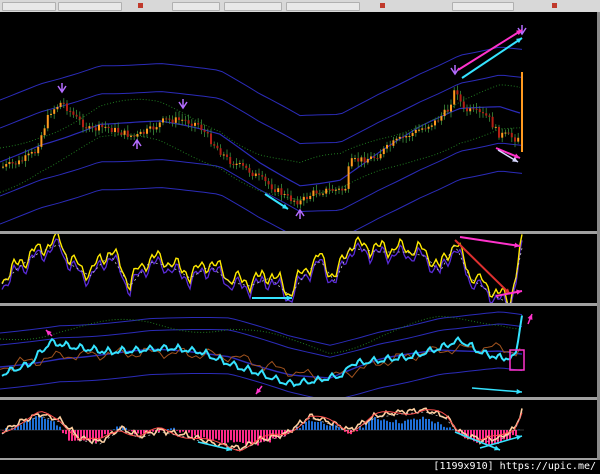  Describe the element at coordinates (548, 466) in the screenshot. I see `image-source: https://upic.me/` at that location.